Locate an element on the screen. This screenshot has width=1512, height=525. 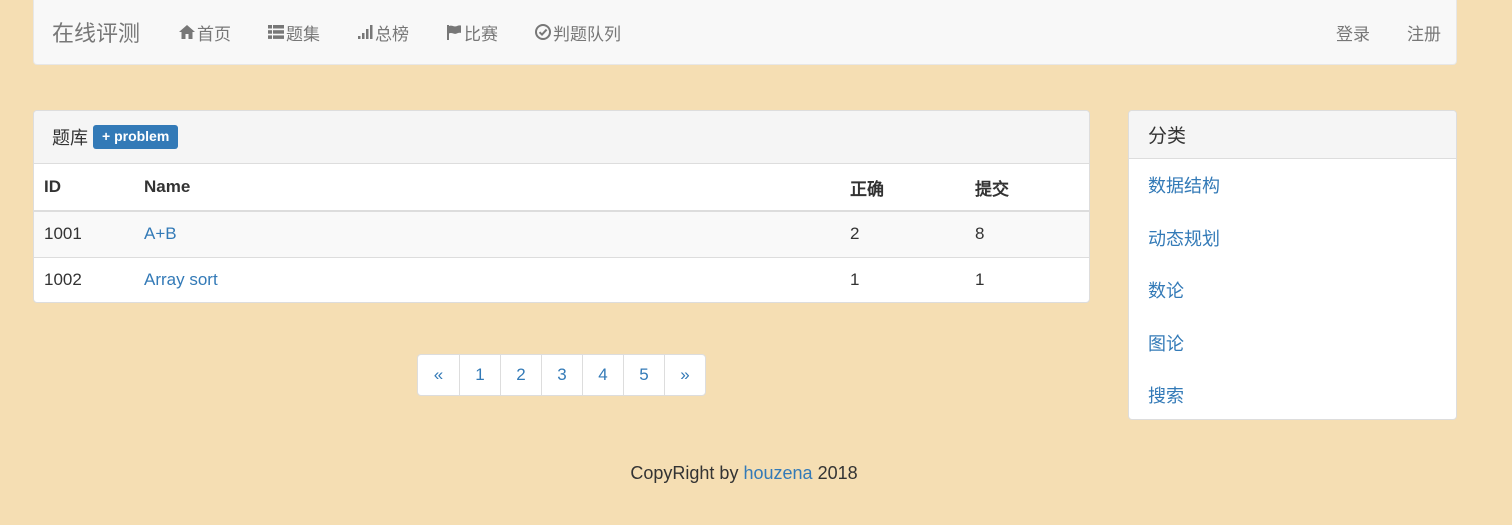
column-header-id: ID is located at coordinates (52, 186).